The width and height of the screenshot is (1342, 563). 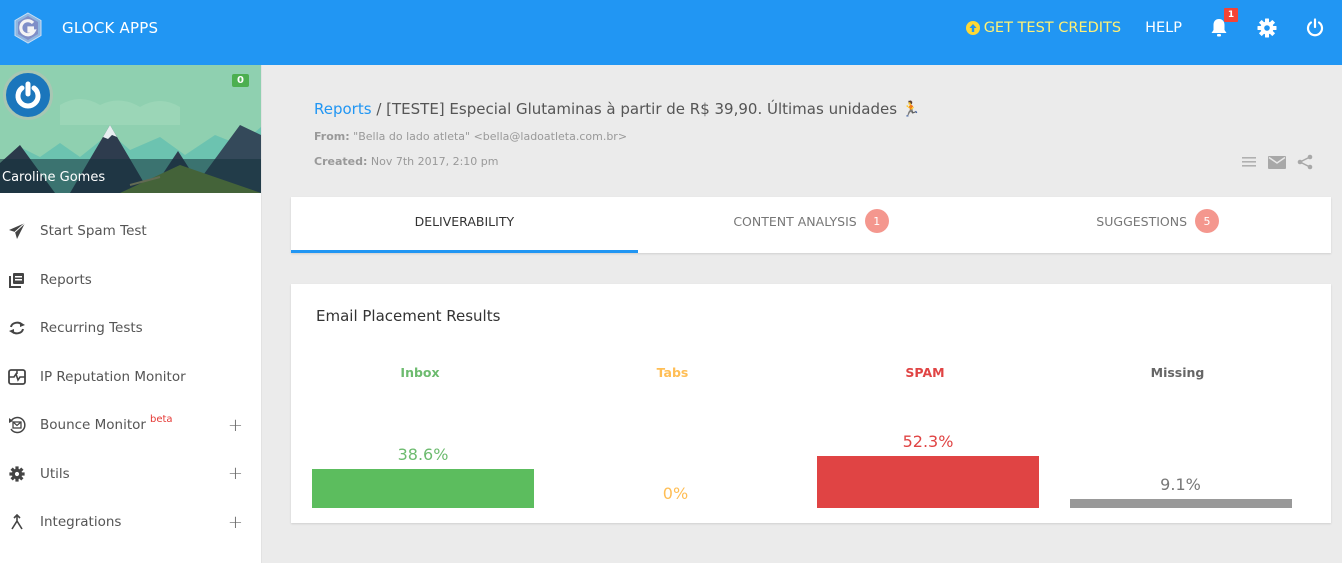 I want to click on sidebar-item-utils: Utils +, so click(x=130, y=474).